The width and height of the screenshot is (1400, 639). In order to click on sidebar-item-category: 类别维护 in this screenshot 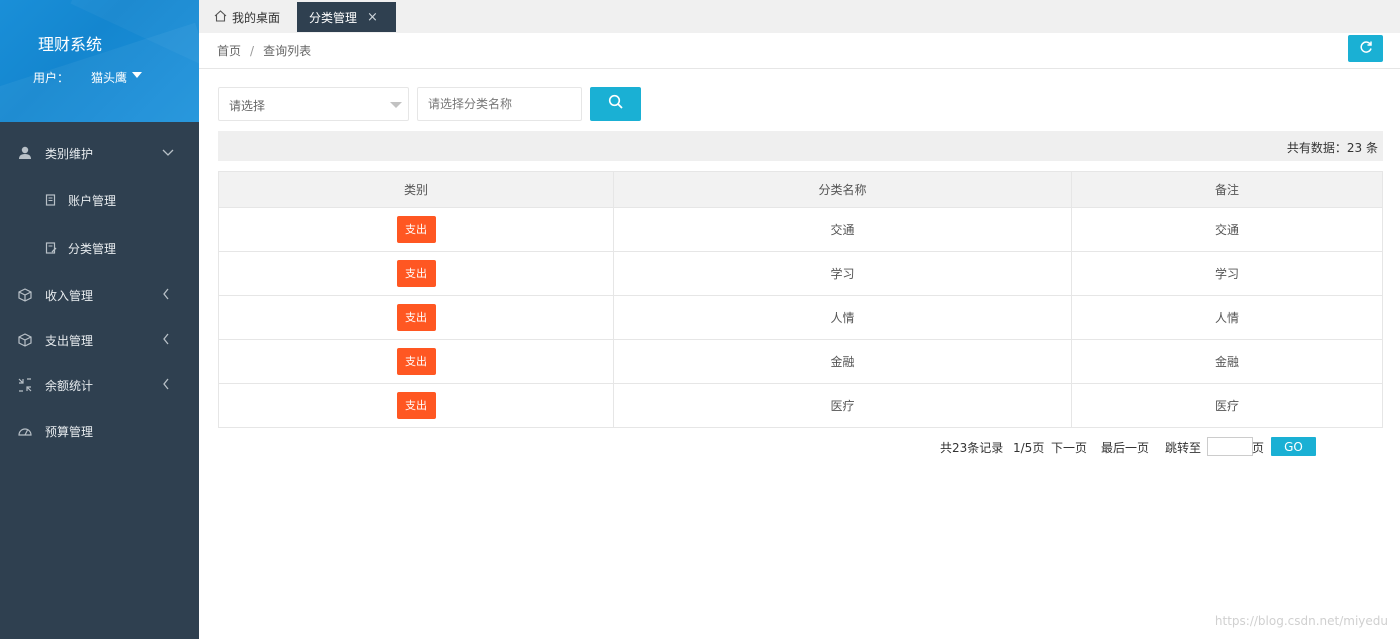, I will do `click(99, 153)`.